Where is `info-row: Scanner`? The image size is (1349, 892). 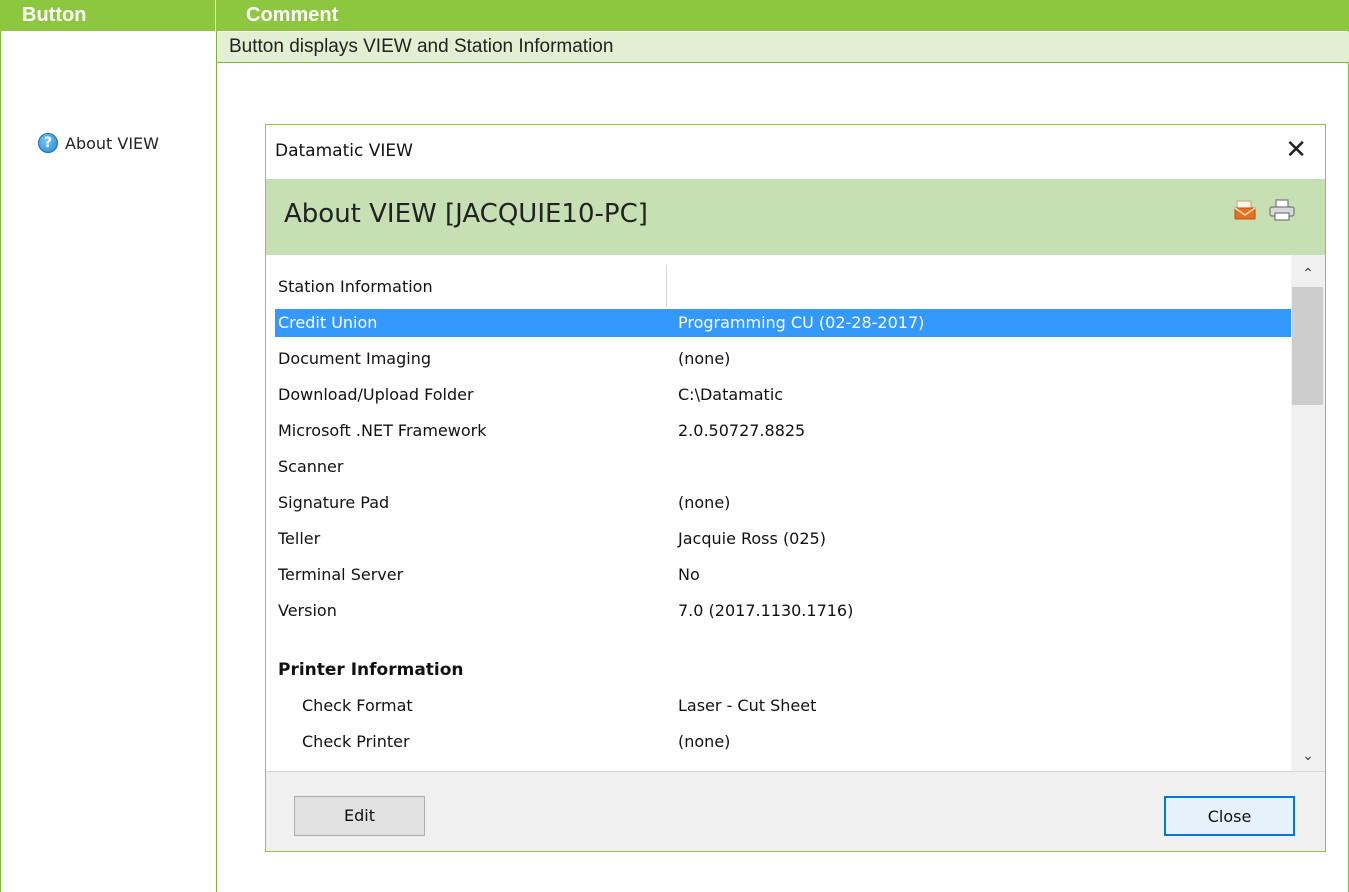
info-row: Scanner is located at coordinates (783, 467).